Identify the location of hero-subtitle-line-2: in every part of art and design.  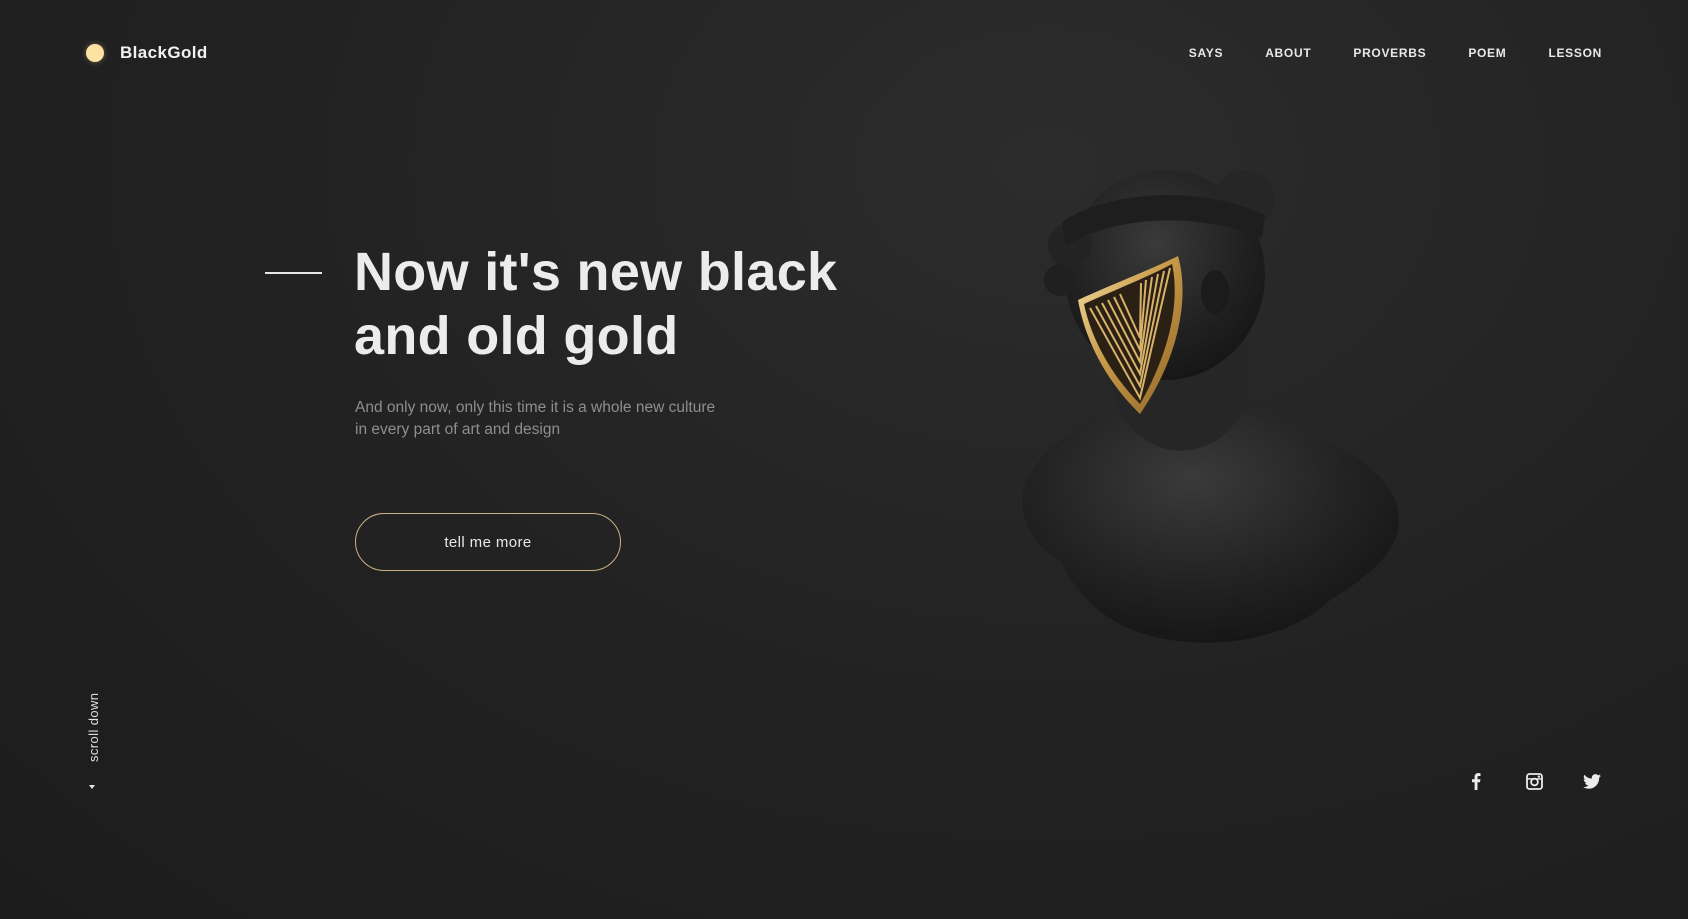
(458, 429).